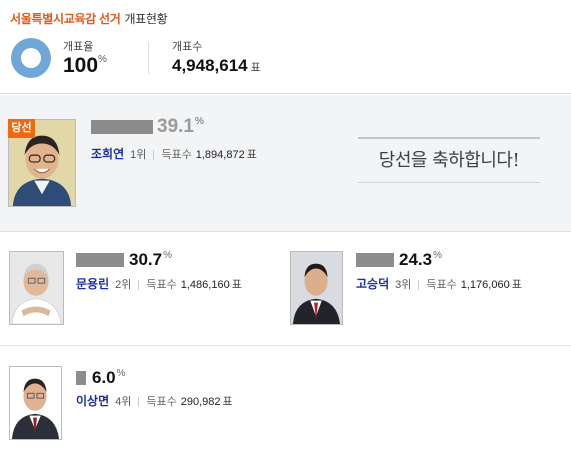 Image resolution: width=571 pixels, height=454 pixels. I want to click on page-title: 서울특별시교육감 선거 개표현황, so click(89, 18).